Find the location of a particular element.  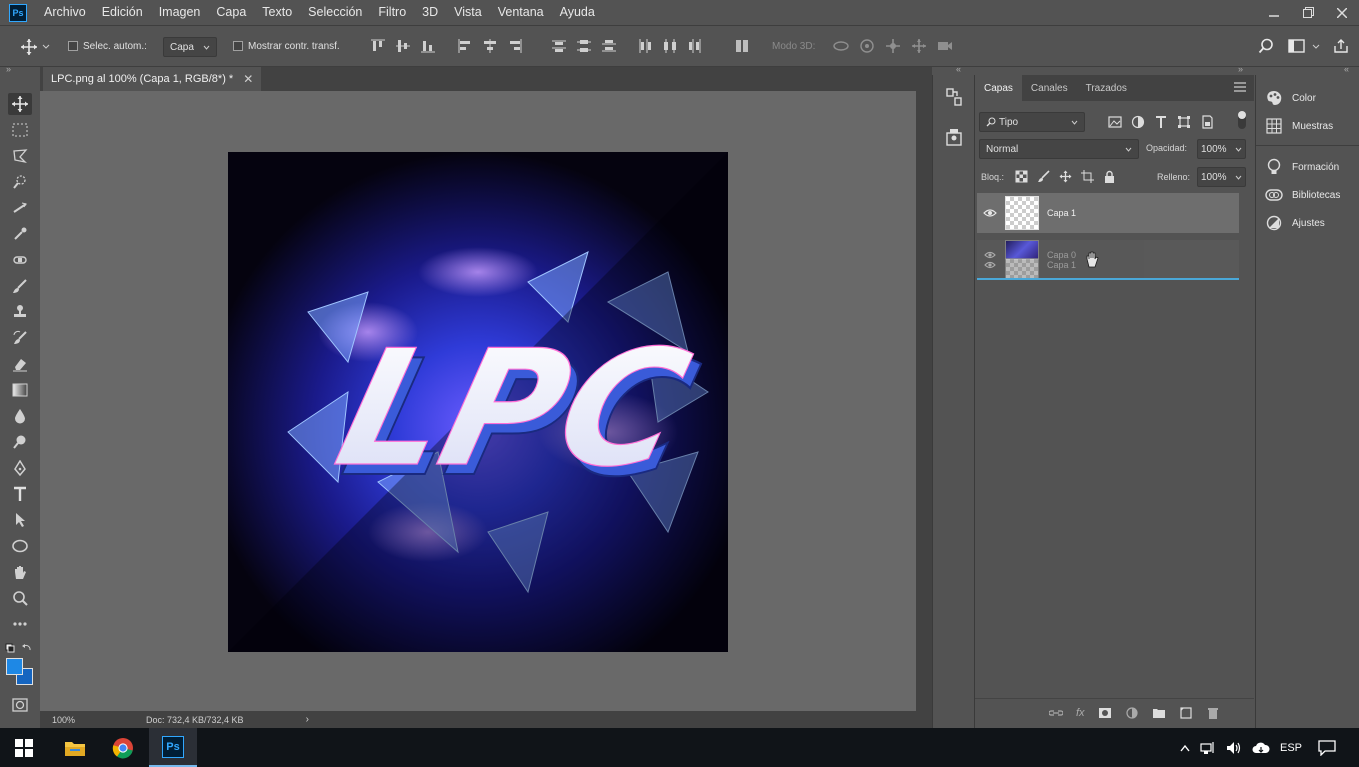

smart-object-filter-icon is located at coordinates (1207, 122).